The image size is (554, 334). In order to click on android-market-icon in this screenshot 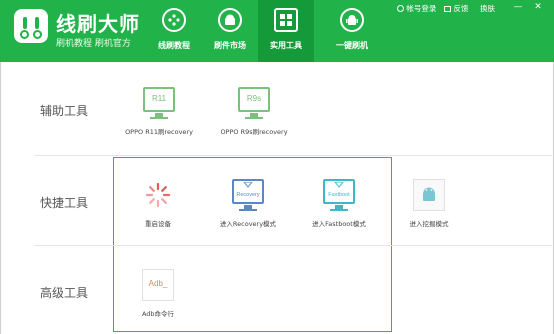, I will do `click(230, 20)`.